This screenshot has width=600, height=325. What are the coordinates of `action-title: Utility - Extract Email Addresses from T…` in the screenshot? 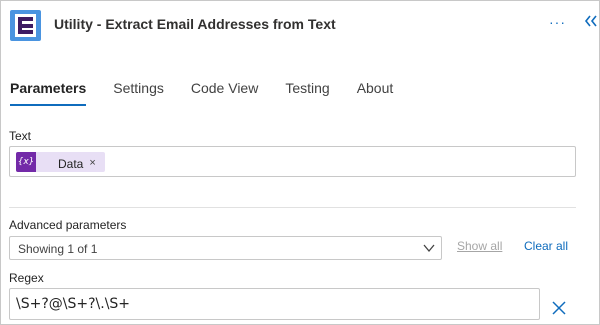 It's located at (195, 24).